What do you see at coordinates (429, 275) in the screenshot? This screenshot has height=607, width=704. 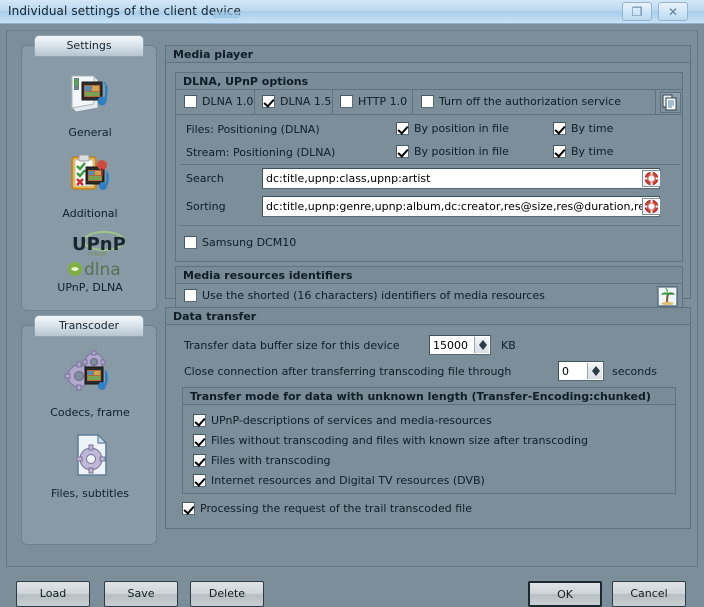 I see `group-media-resources-title: Media resources identifiers` at bounding box center [429, 275].